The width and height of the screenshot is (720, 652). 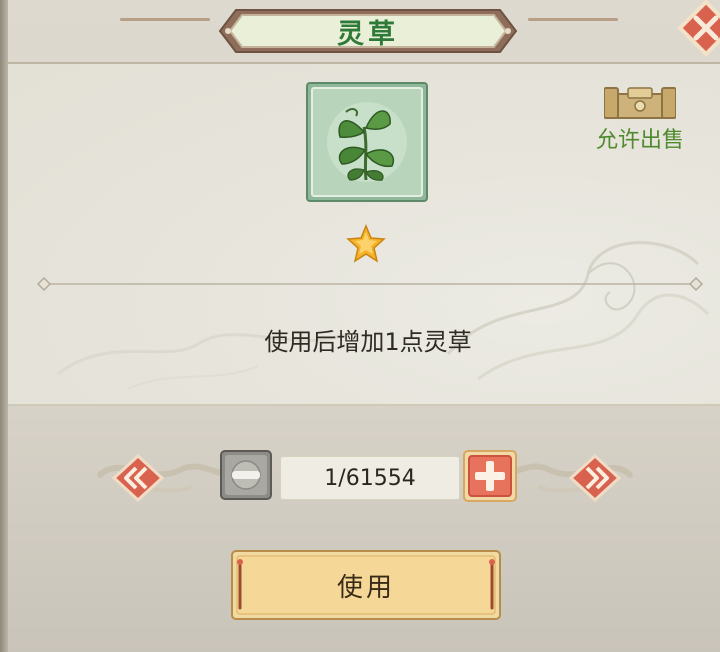 I want to click on increase-quantity-button, so click(x=490, y=476).